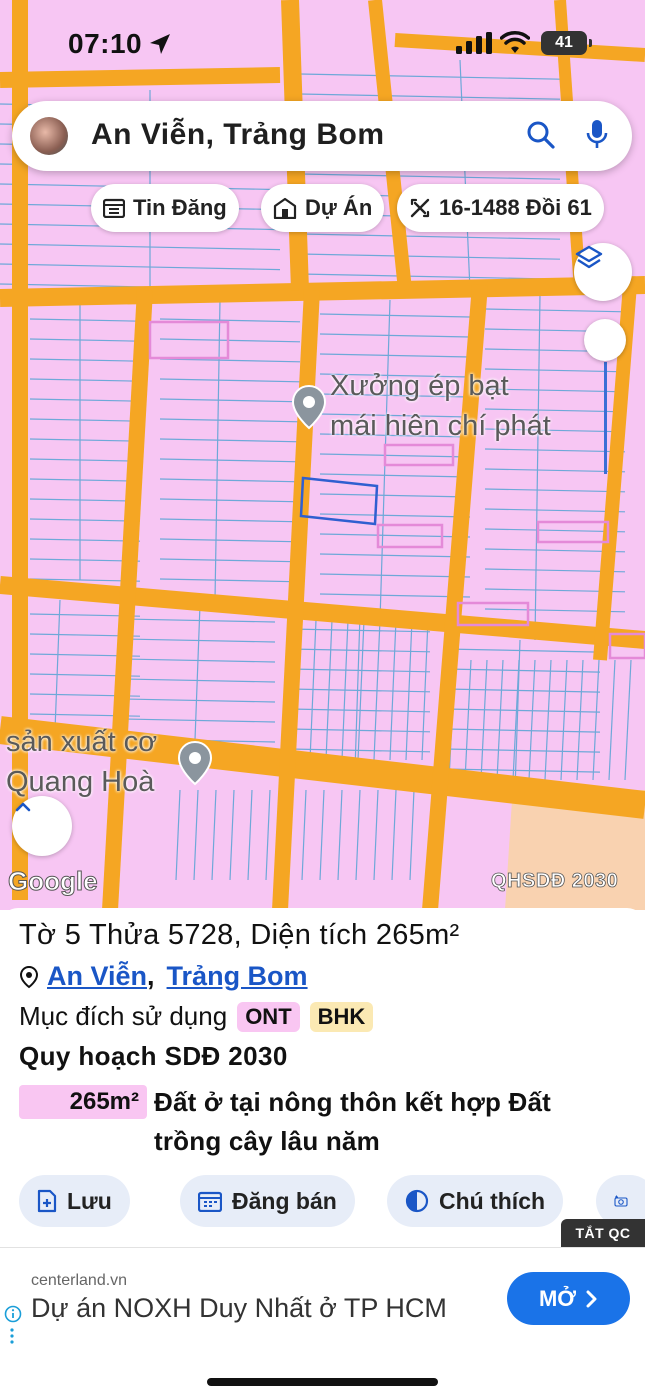  Describe the element at coordinates (541, 135) in the screenshot. I see `search-icon` at that location.